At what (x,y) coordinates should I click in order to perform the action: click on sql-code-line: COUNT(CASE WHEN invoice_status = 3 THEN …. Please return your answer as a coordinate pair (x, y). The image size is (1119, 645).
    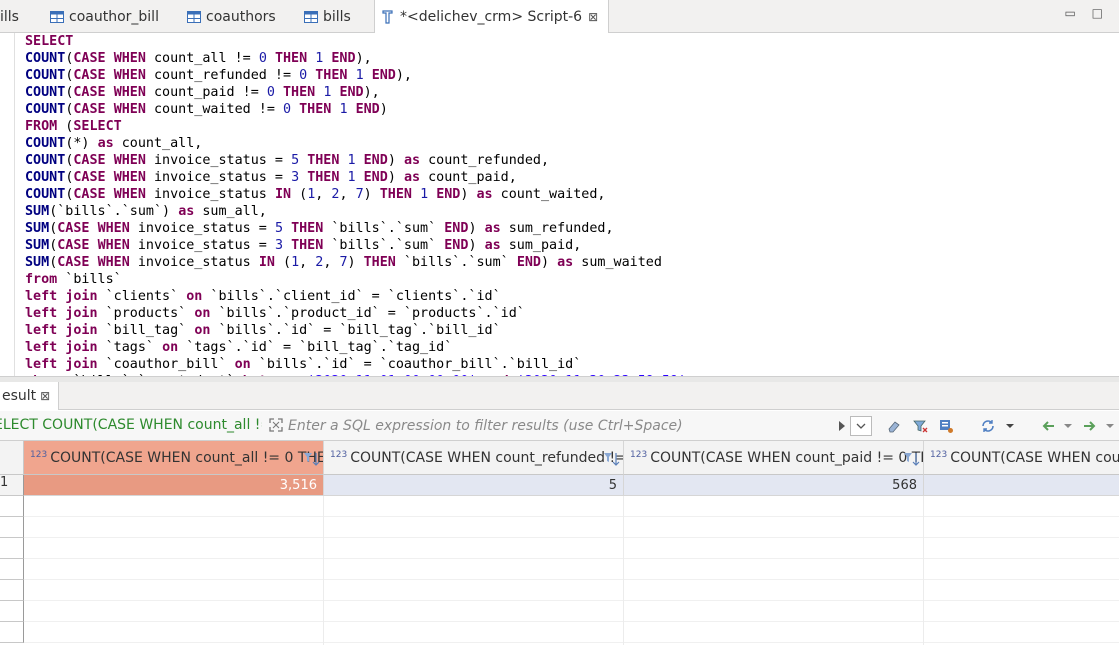
    Looking at the image, I should click on (271, 177).